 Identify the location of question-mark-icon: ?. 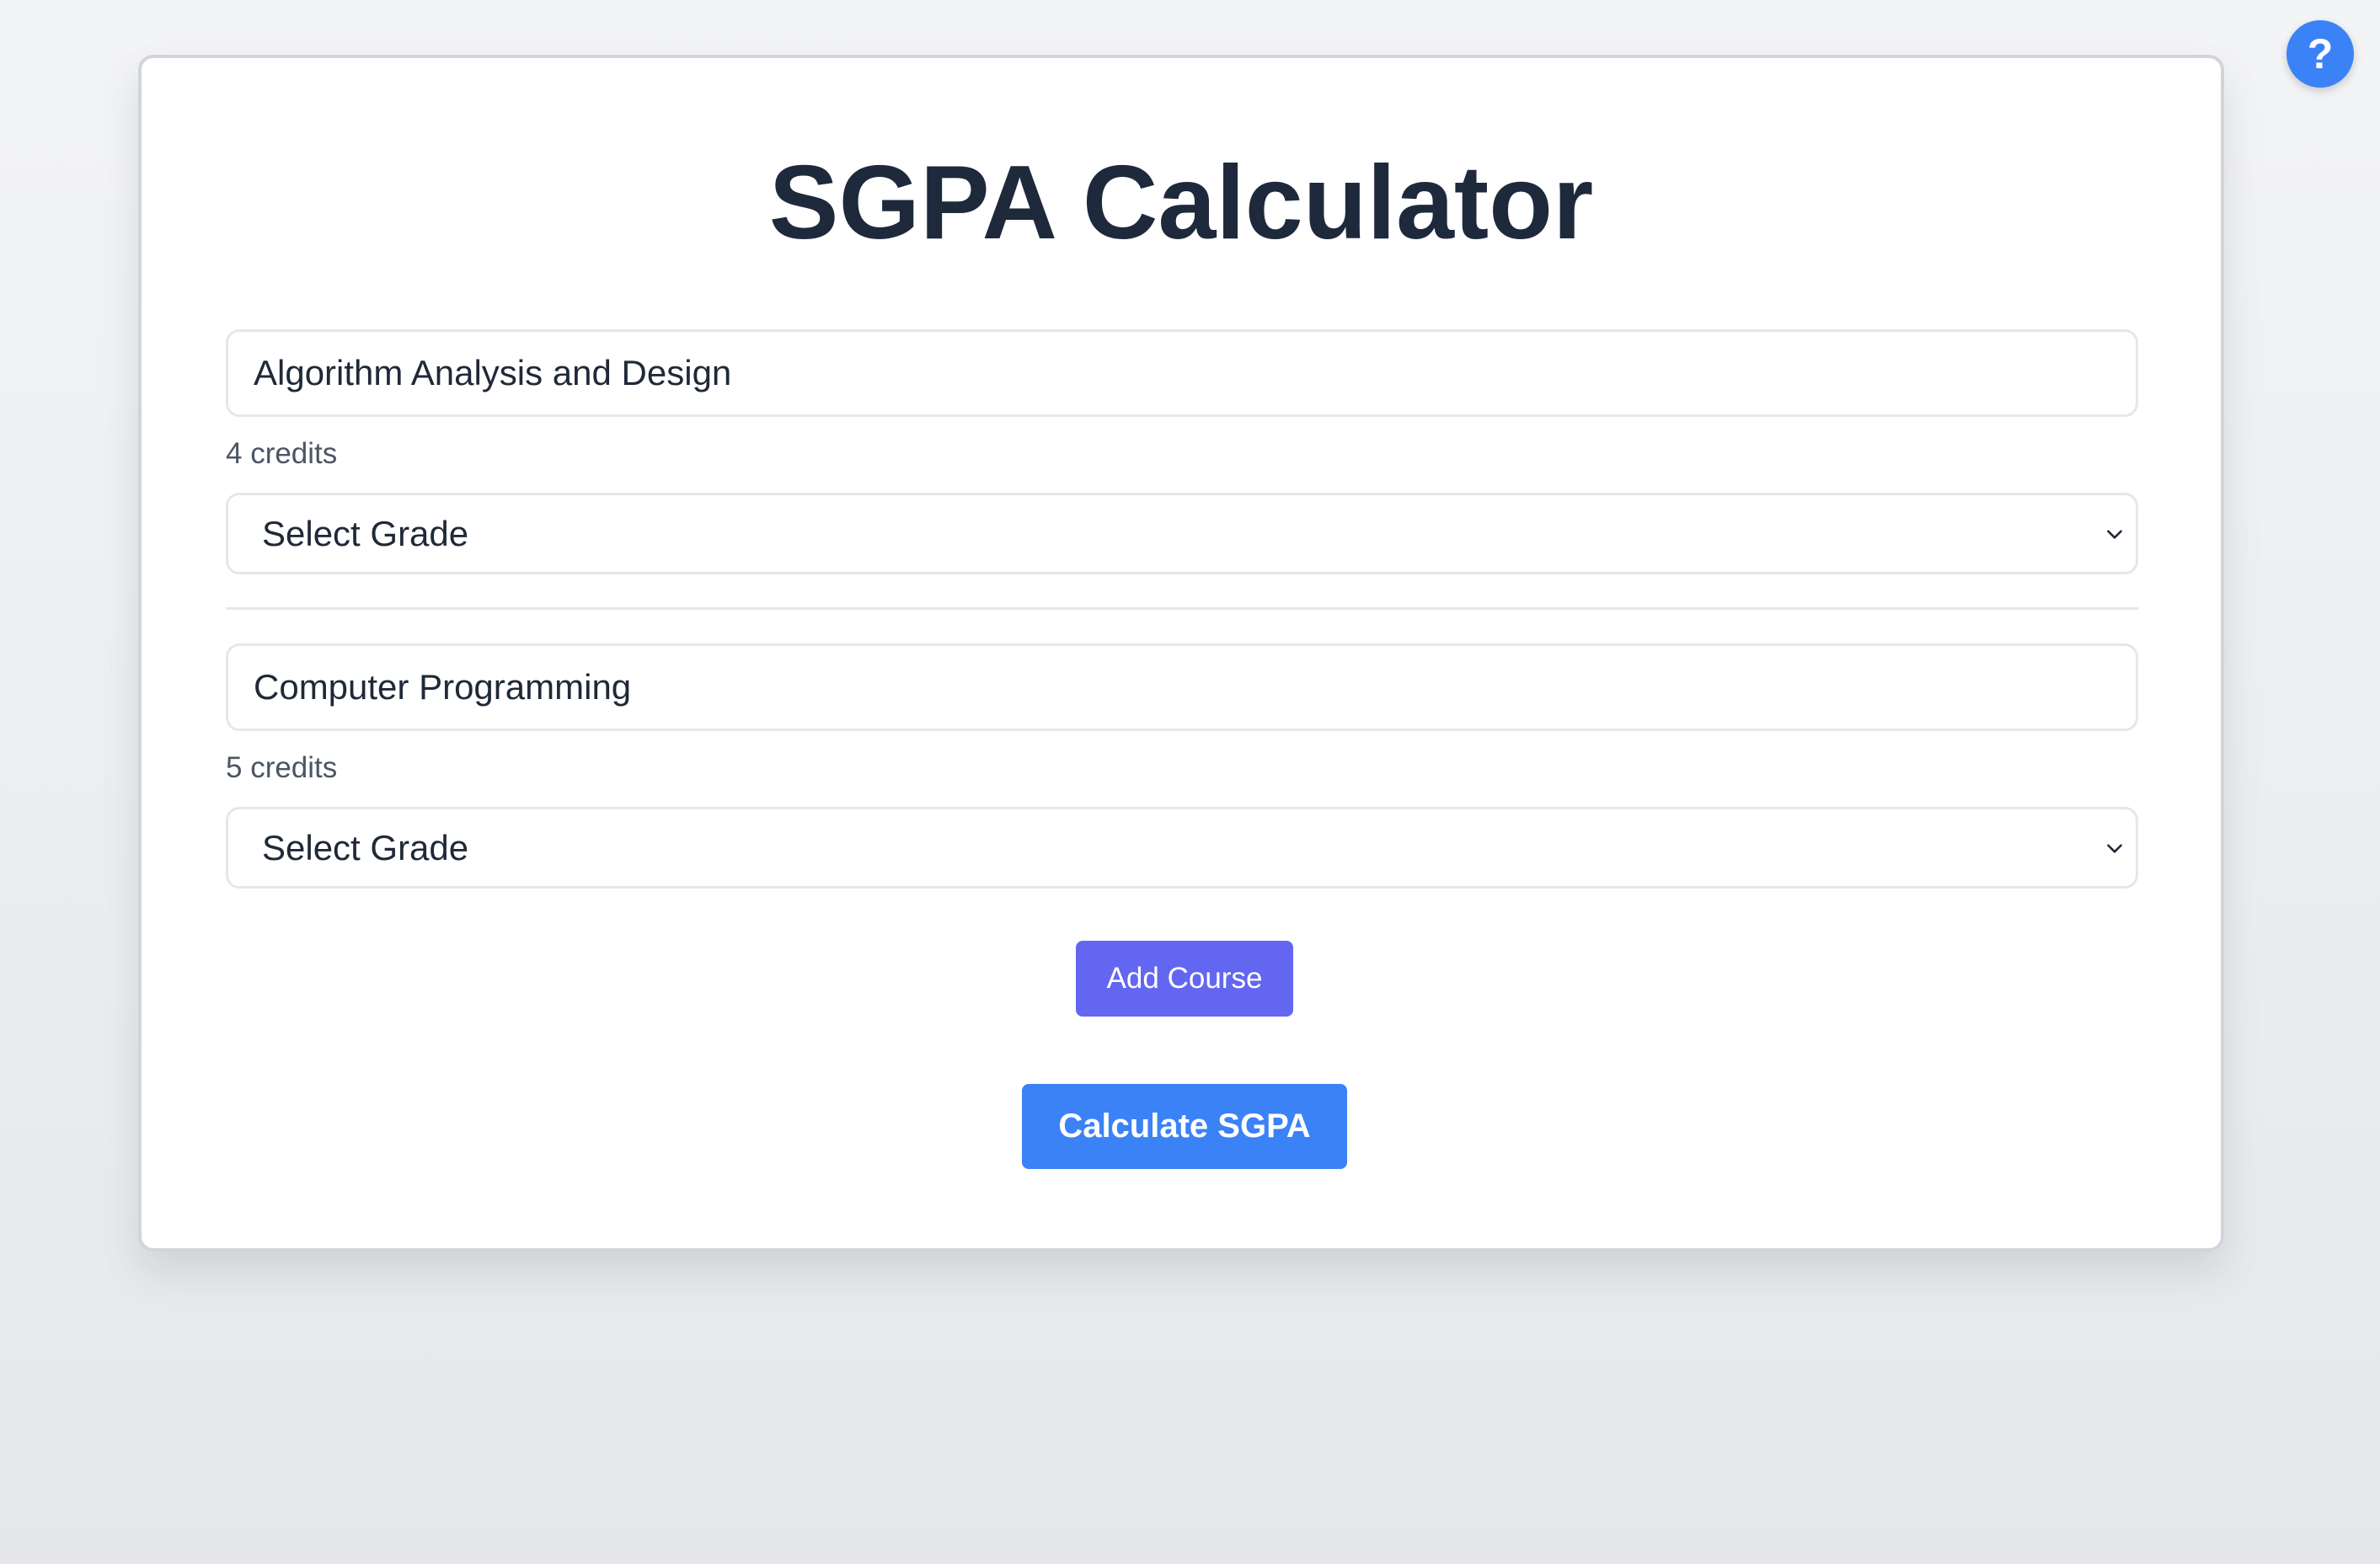
(2320, 54).